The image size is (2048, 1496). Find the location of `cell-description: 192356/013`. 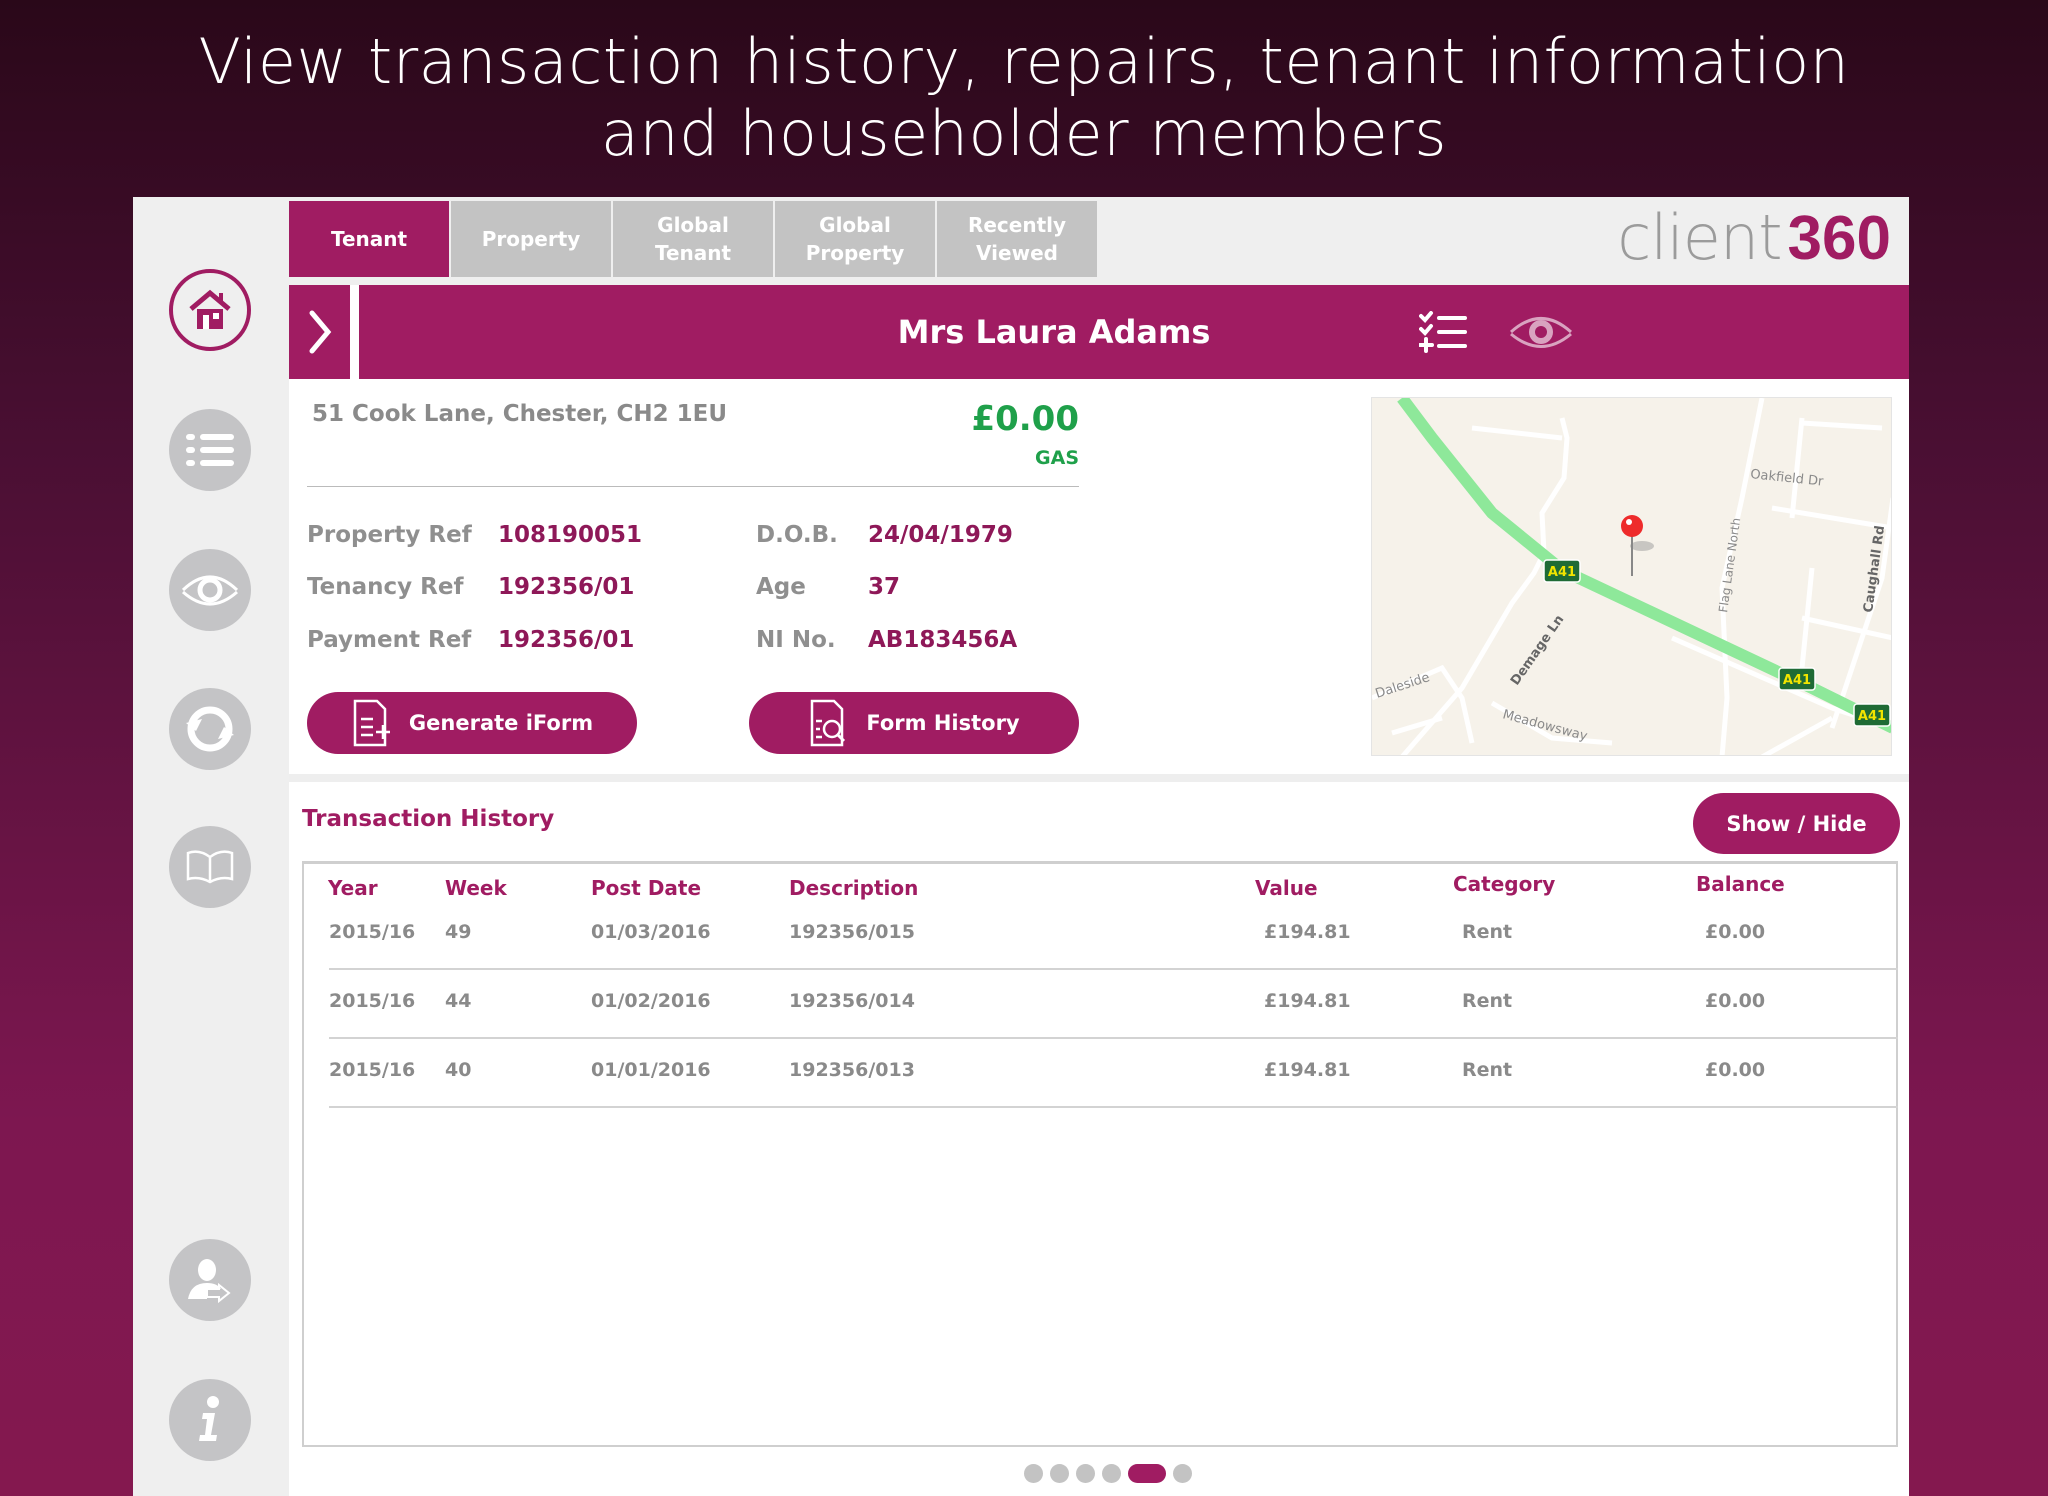

cell-description: 192356/013 is located at coordinates (852, 1070).